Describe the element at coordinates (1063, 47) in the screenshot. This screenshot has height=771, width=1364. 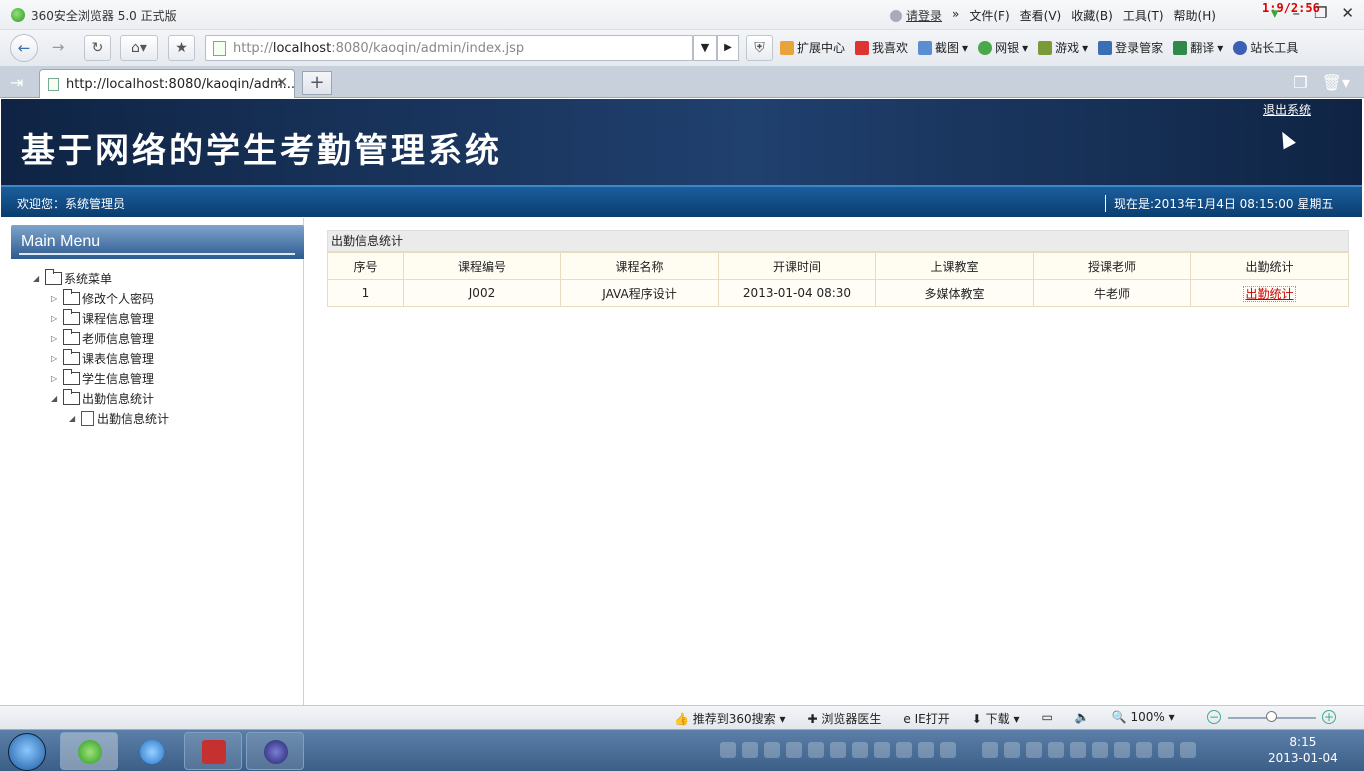
I see `toolbar-games: 游戏 ▾` at that location.